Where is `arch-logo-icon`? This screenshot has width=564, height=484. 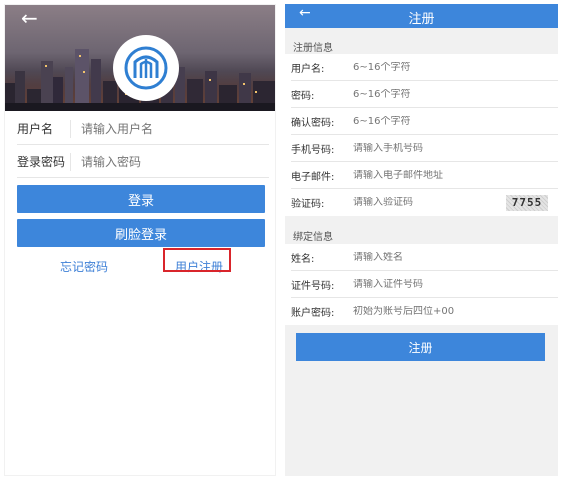
arch-logo-icon is located at coordinates (146, 68).